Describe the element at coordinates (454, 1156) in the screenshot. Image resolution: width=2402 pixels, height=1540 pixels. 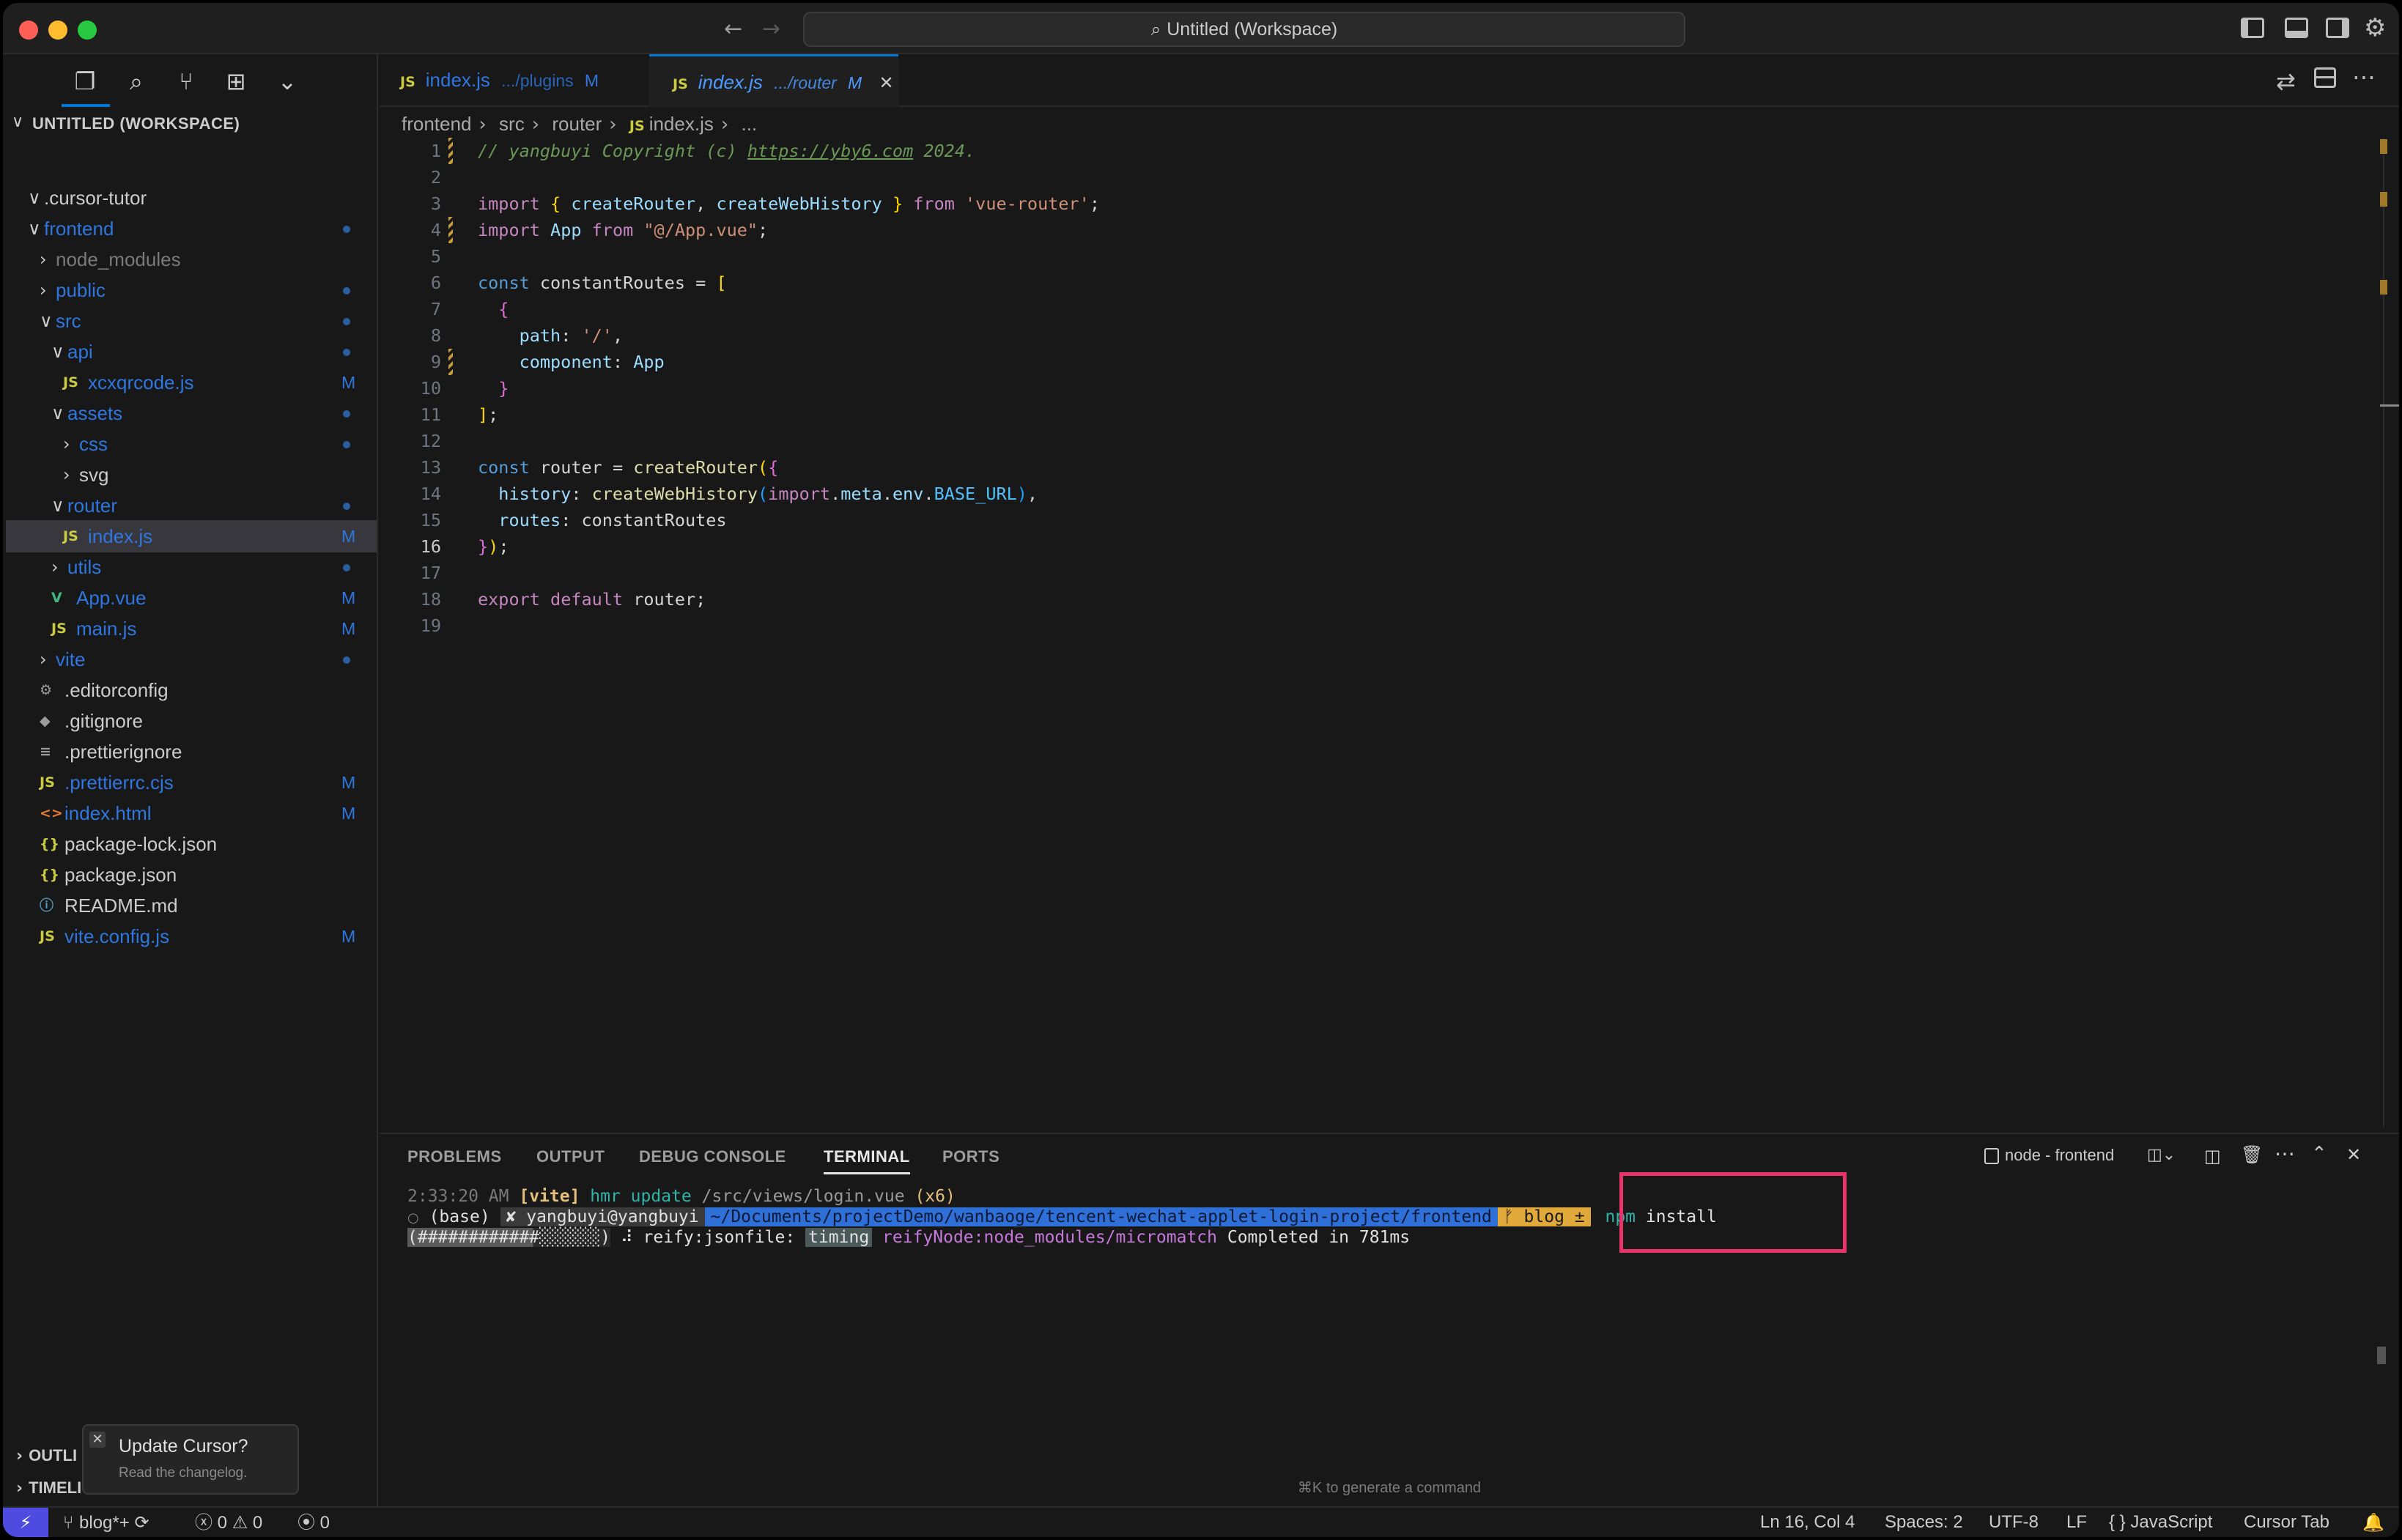
I see `panel-tab-problems: PROBLEMS` at that location.